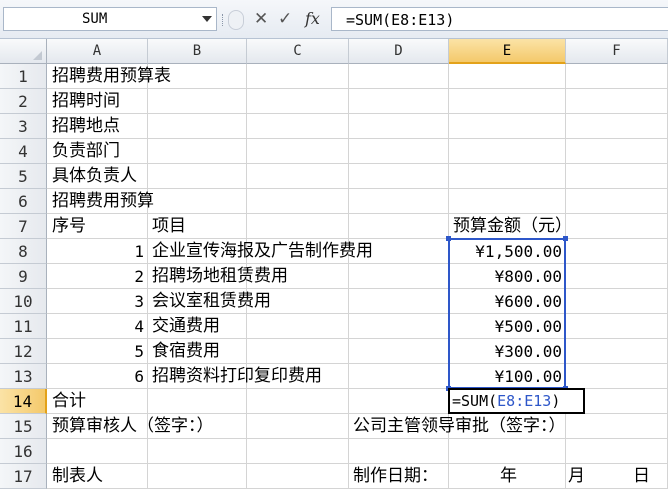 The width and height of the screenshot is (668, 492). Describe the element at coordinates (197, 101) in the screenshot. I see `cell-b2` at that location.